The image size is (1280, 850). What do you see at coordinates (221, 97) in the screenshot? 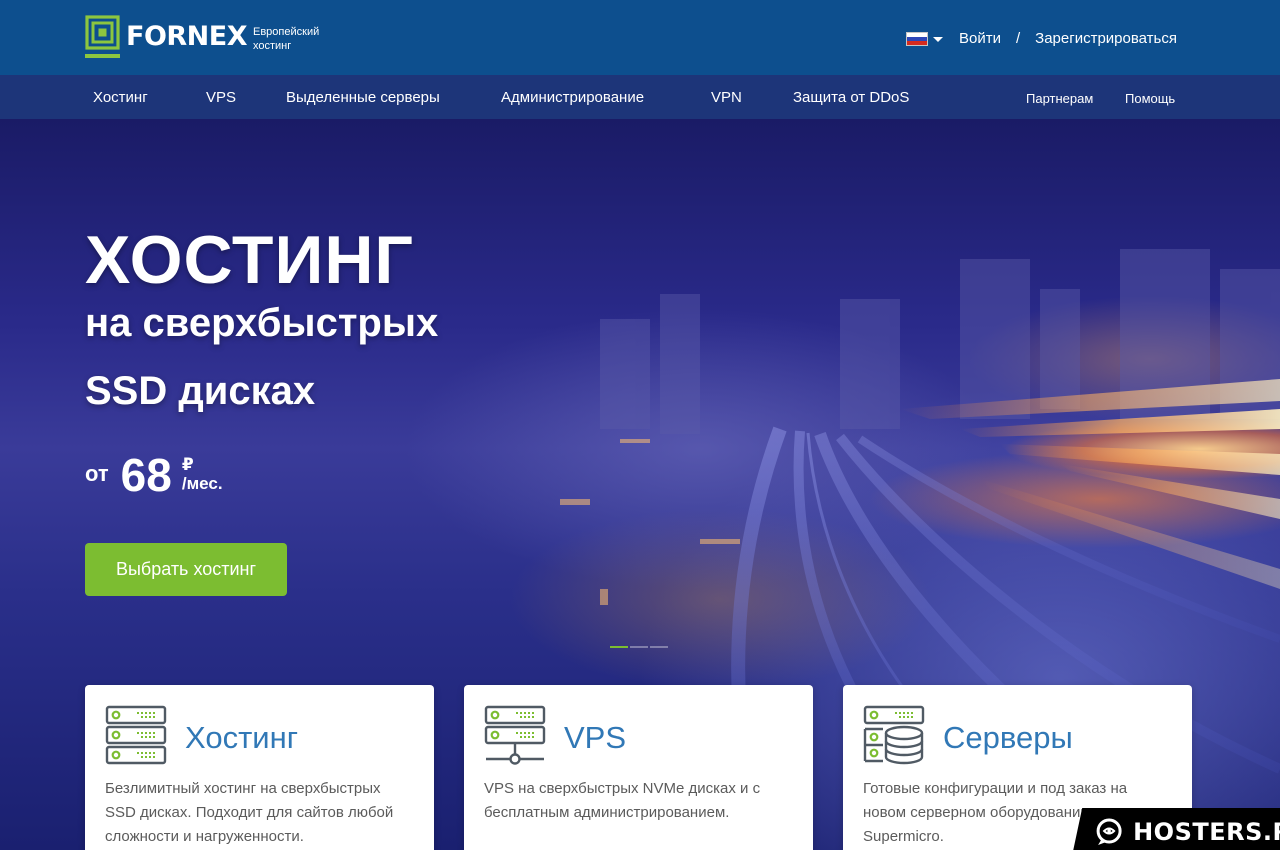
I see `nav-item-vps: VPS` at bounding box center [221, 97].